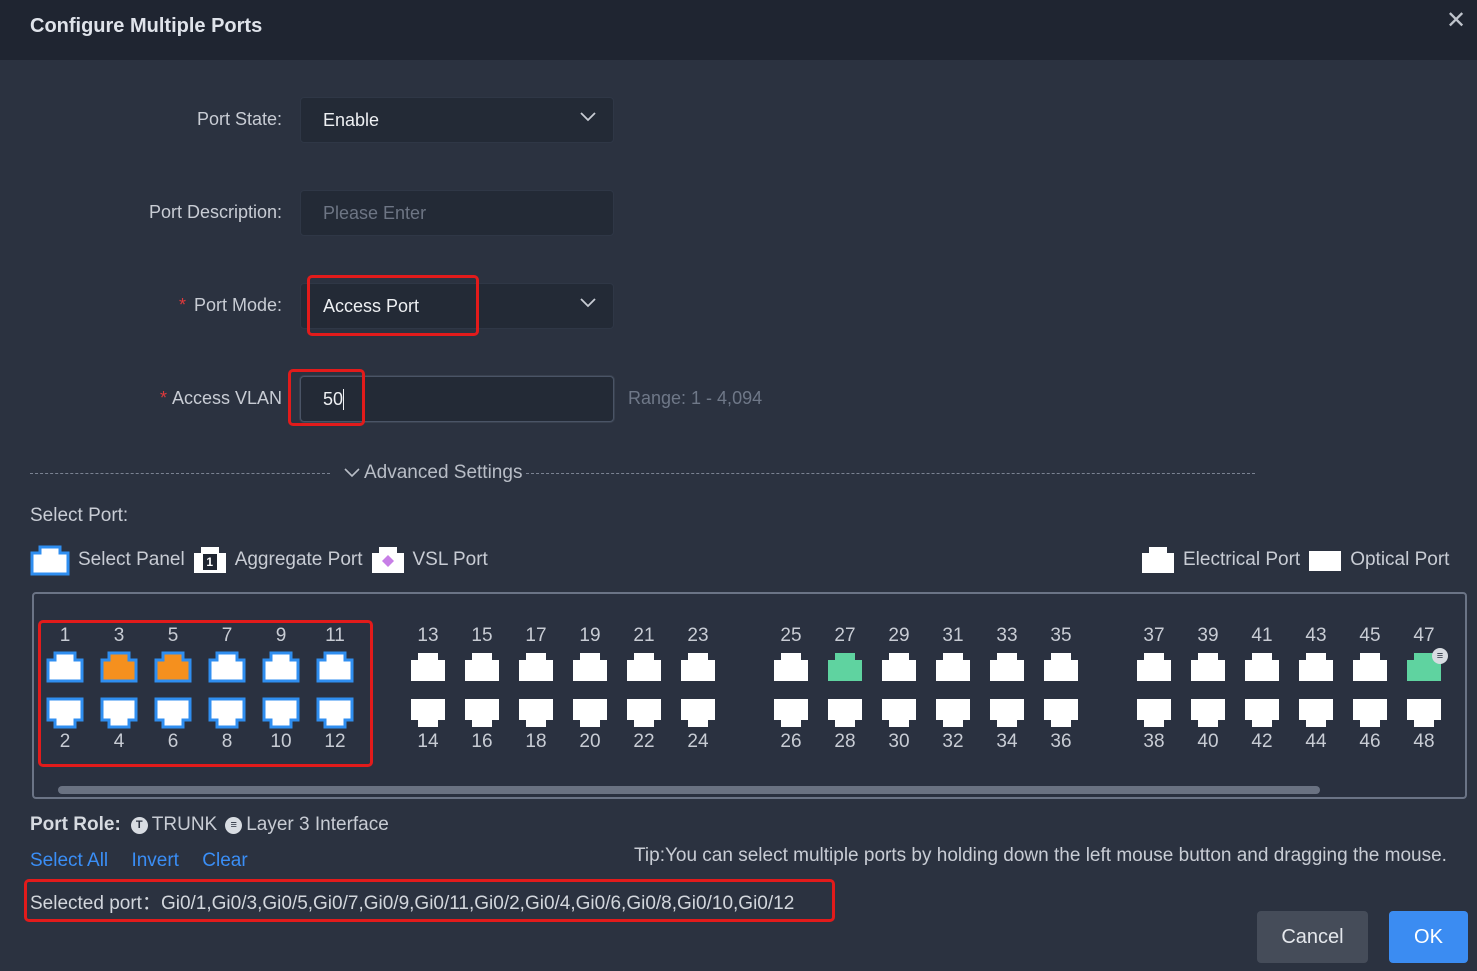 The width and height of the screenshot is (1477, 971). Describe the element at coordinates (457, 306) in the screenshot. I see `port-mode-select: Access Port` at that location.